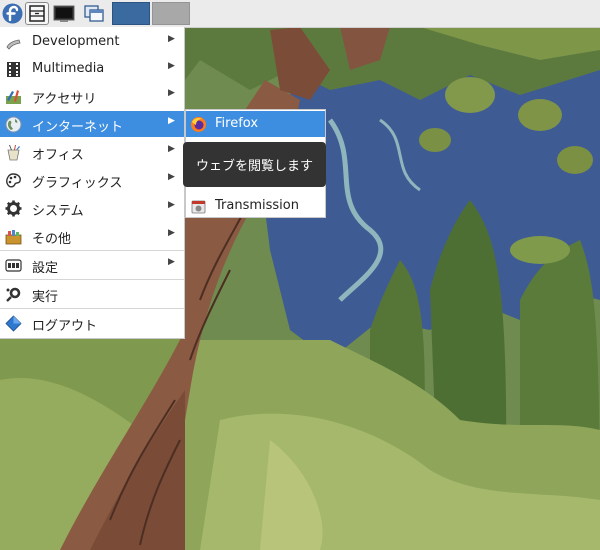 The height and width of the screenshot is (550, 600). What do you see at coordinates (58, 211) in the screenshot?
I see `menu-item-label: システム` at bounding box center [58, 211].